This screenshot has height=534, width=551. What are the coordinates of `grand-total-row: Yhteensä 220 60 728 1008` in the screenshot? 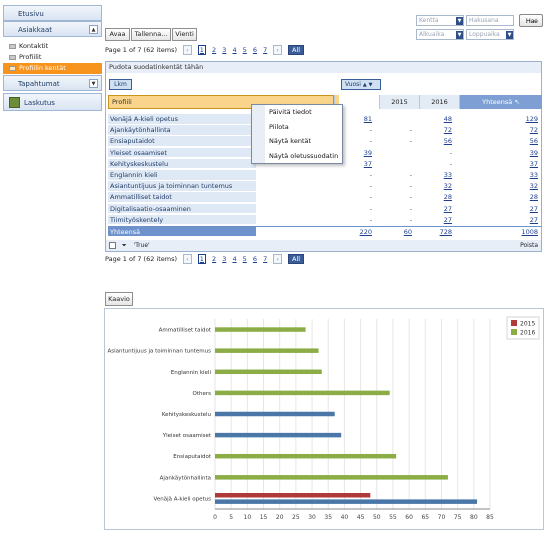 It's located at (324, 231).